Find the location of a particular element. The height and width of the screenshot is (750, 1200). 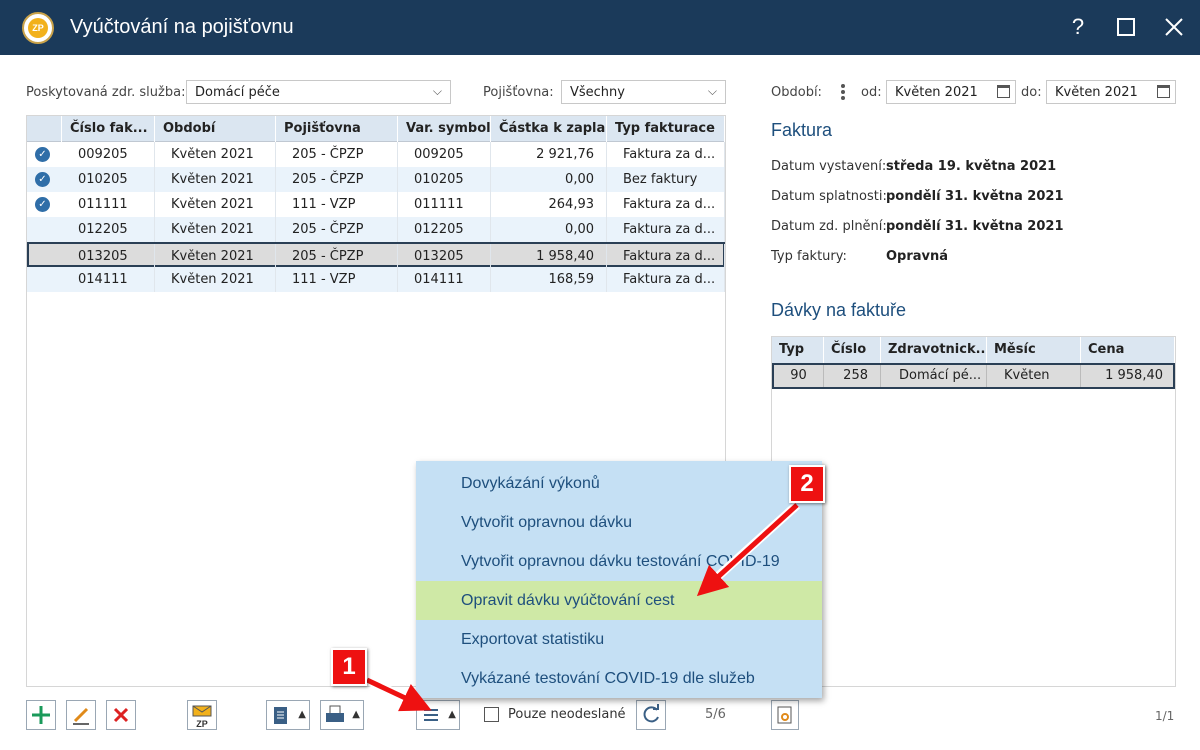

batch-price: 1 958,40 is located at coordinates (1134, 375).